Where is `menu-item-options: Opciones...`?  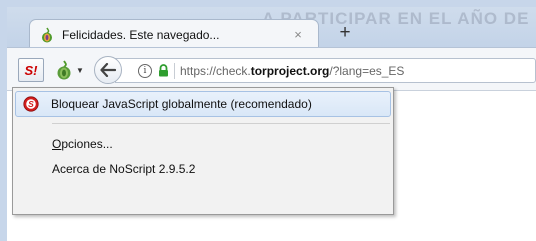 menu-item-options: Opciones... is located at coordinates (203, 144).